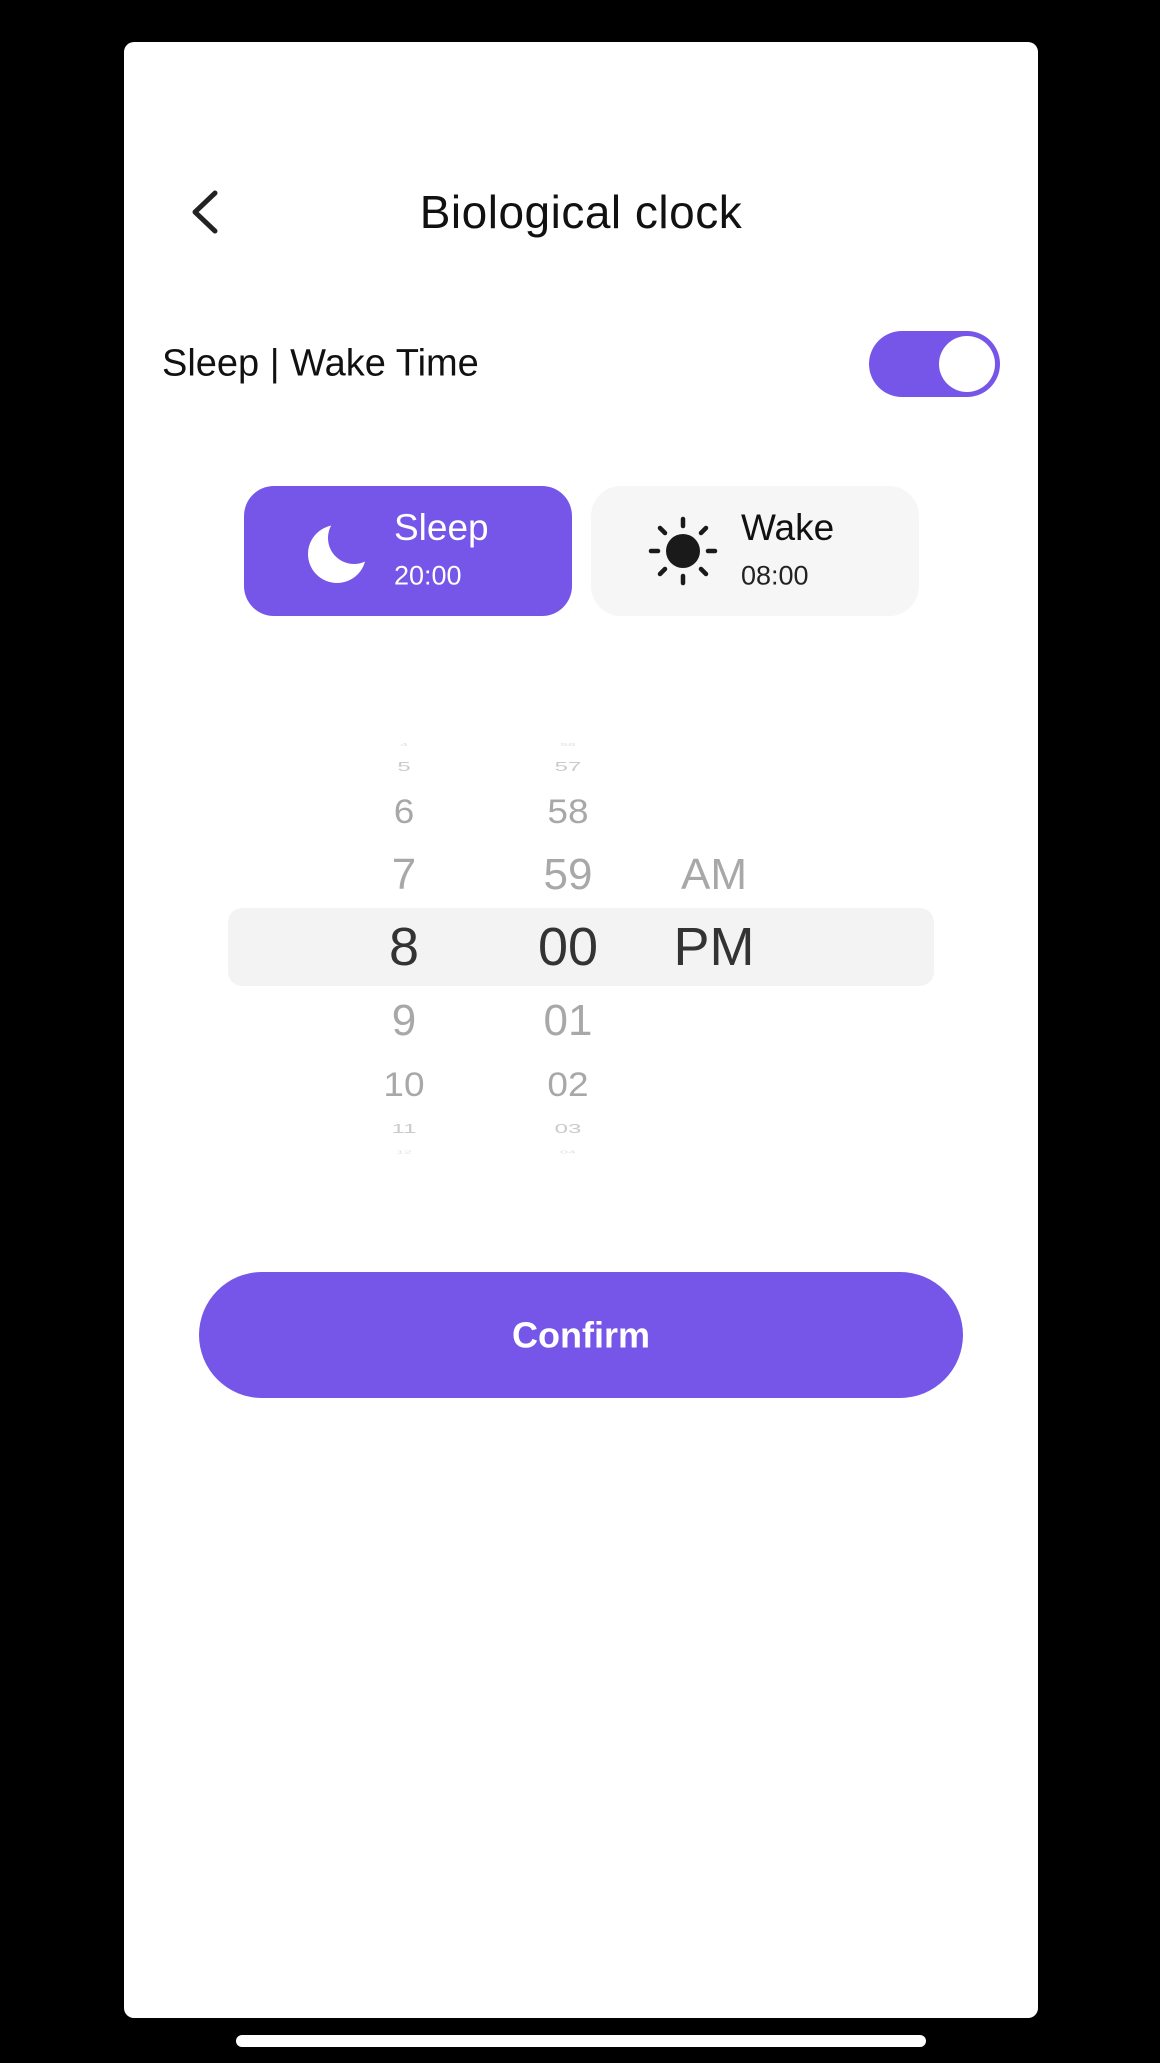  I want to click on sleep-wake-toggle, so click(934, 364).